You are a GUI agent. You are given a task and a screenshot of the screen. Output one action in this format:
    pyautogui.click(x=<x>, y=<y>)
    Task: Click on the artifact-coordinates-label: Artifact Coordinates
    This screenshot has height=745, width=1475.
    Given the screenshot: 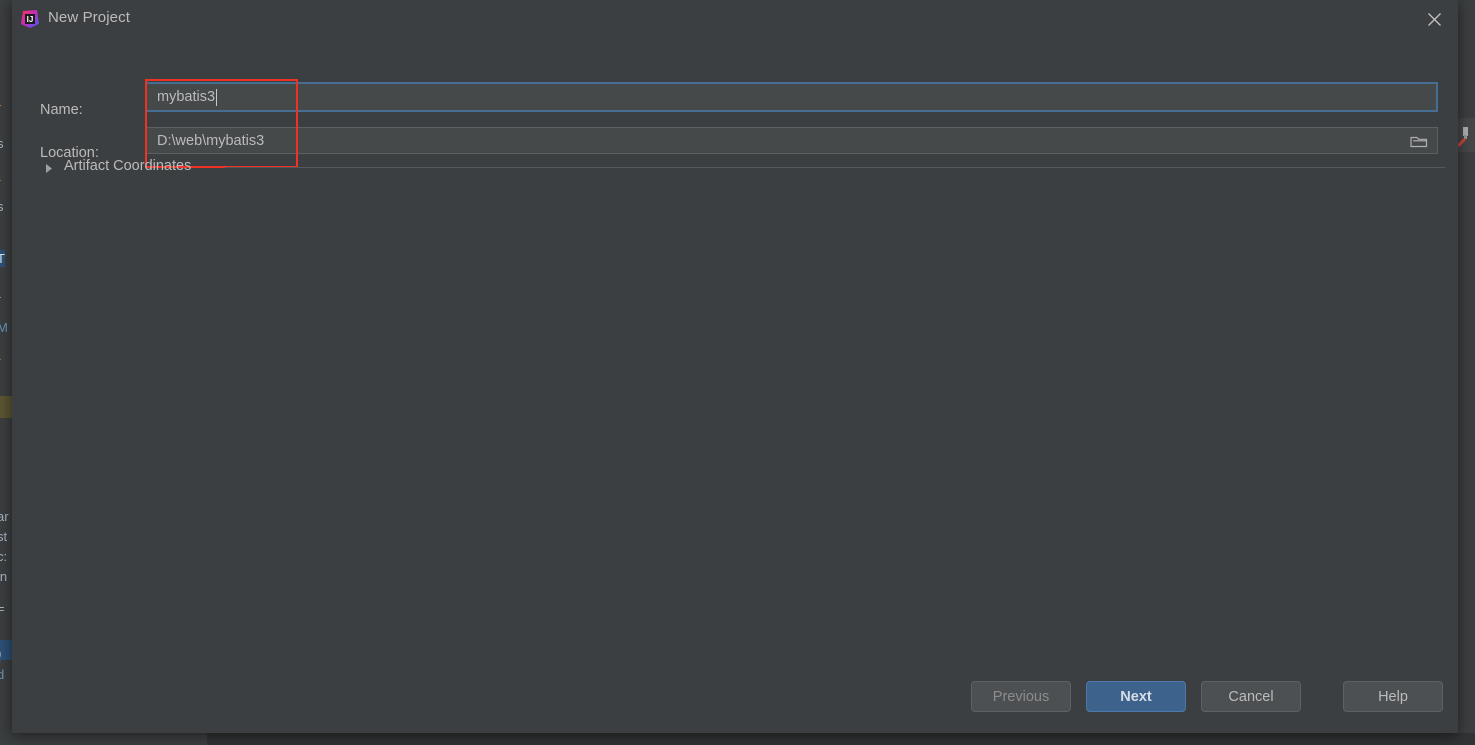 What is the action you would take?
    pyautogui.click(x=128, y=166)
    